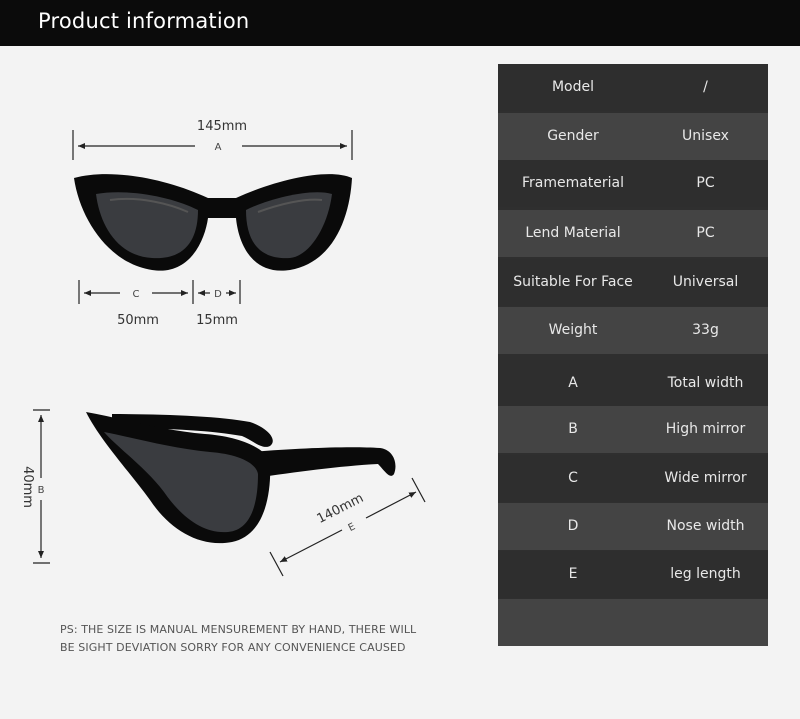 The image size is (800, 719). I want to click on spec-value: High mirror, so click(705, 429).